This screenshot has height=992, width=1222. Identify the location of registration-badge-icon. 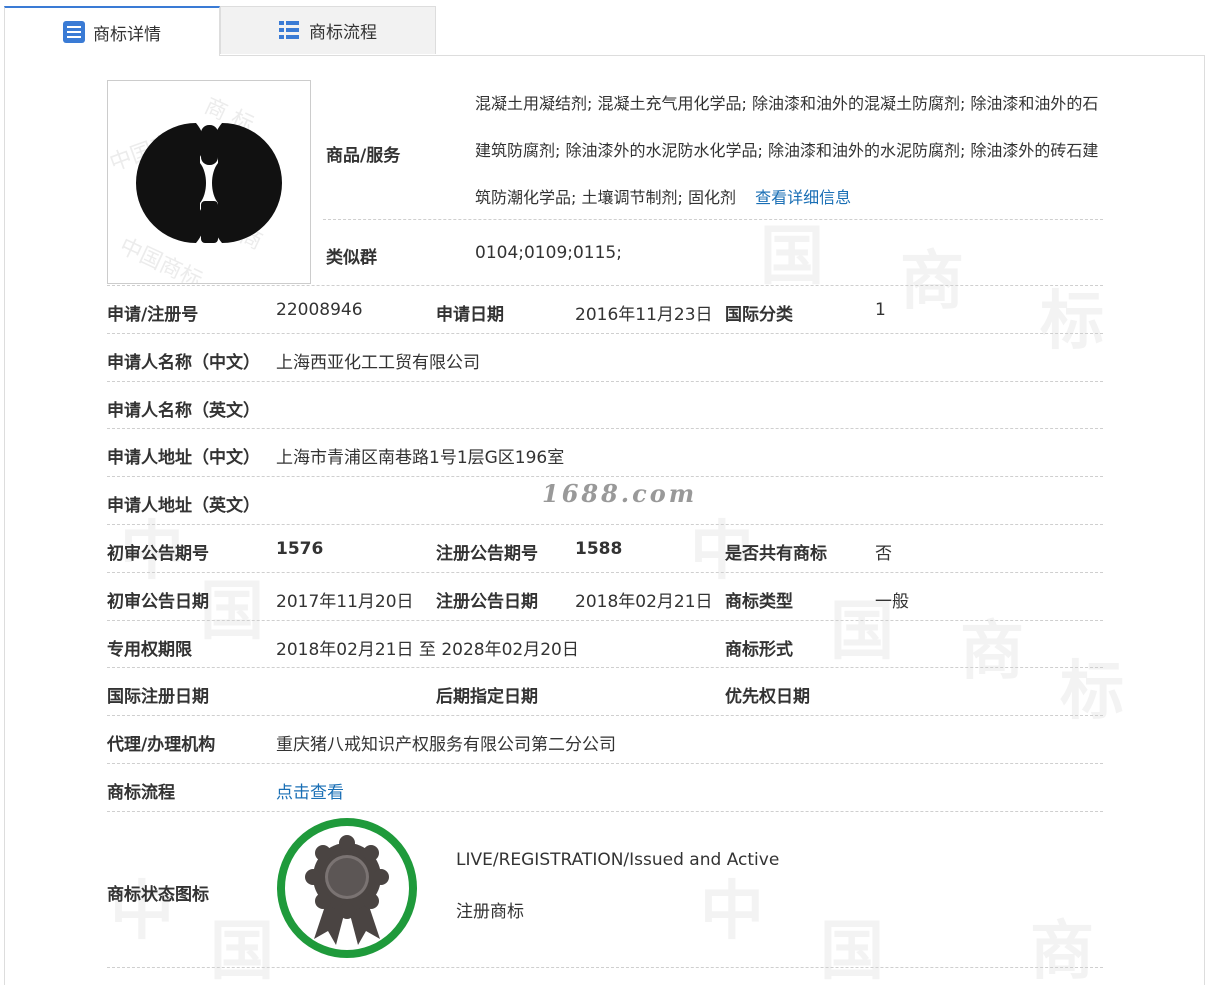
(347, 888).